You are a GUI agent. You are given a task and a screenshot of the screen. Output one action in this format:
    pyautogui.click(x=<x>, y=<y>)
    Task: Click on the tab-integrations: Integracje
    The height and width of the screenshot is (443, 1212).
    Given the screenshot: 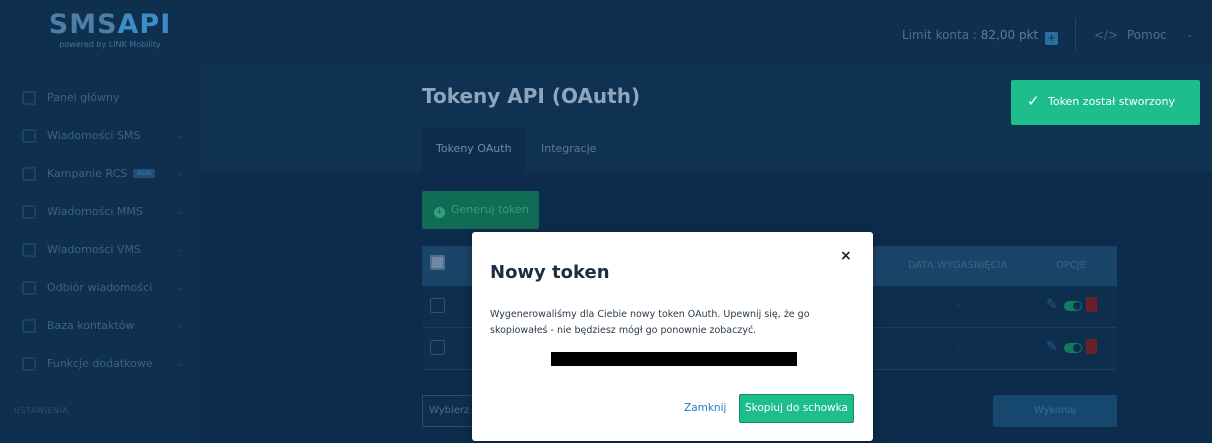 What is the action you would take?
    pyautogui.click(x=577, y=150)
    